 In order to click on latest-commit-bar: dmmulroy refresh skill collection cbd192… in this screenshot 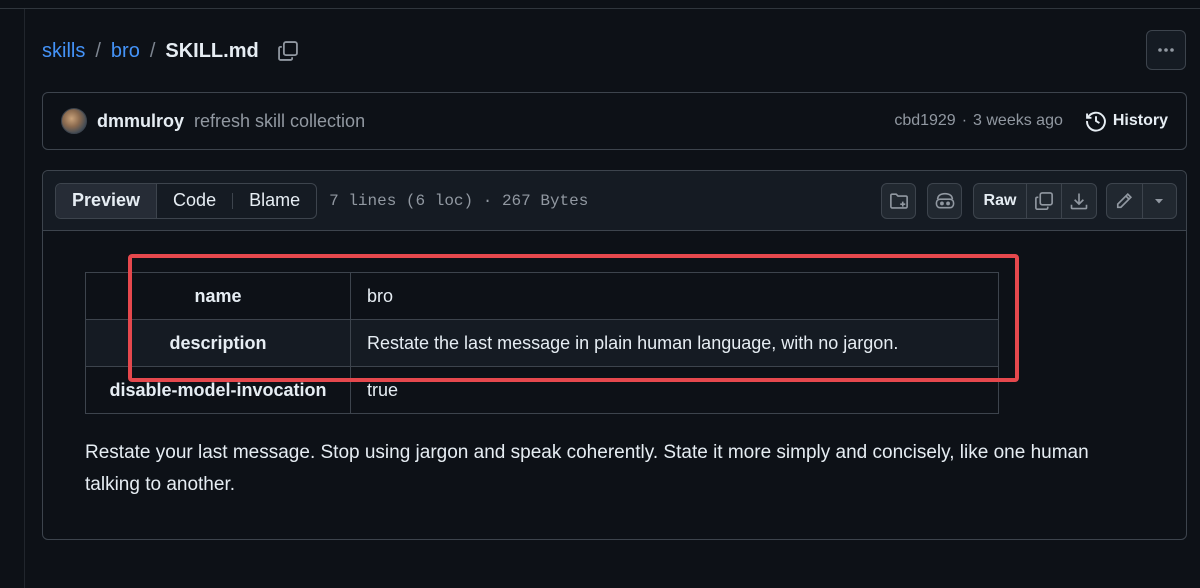, I will do `click(614, 121)`.